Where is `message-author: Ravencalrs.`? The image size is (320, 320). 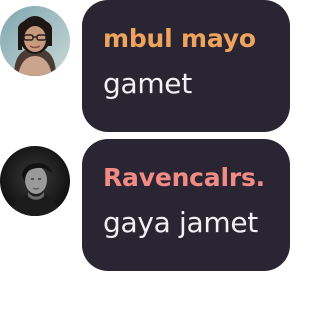
message-author: Ravencalrs. is located at coordinates (196, 178).